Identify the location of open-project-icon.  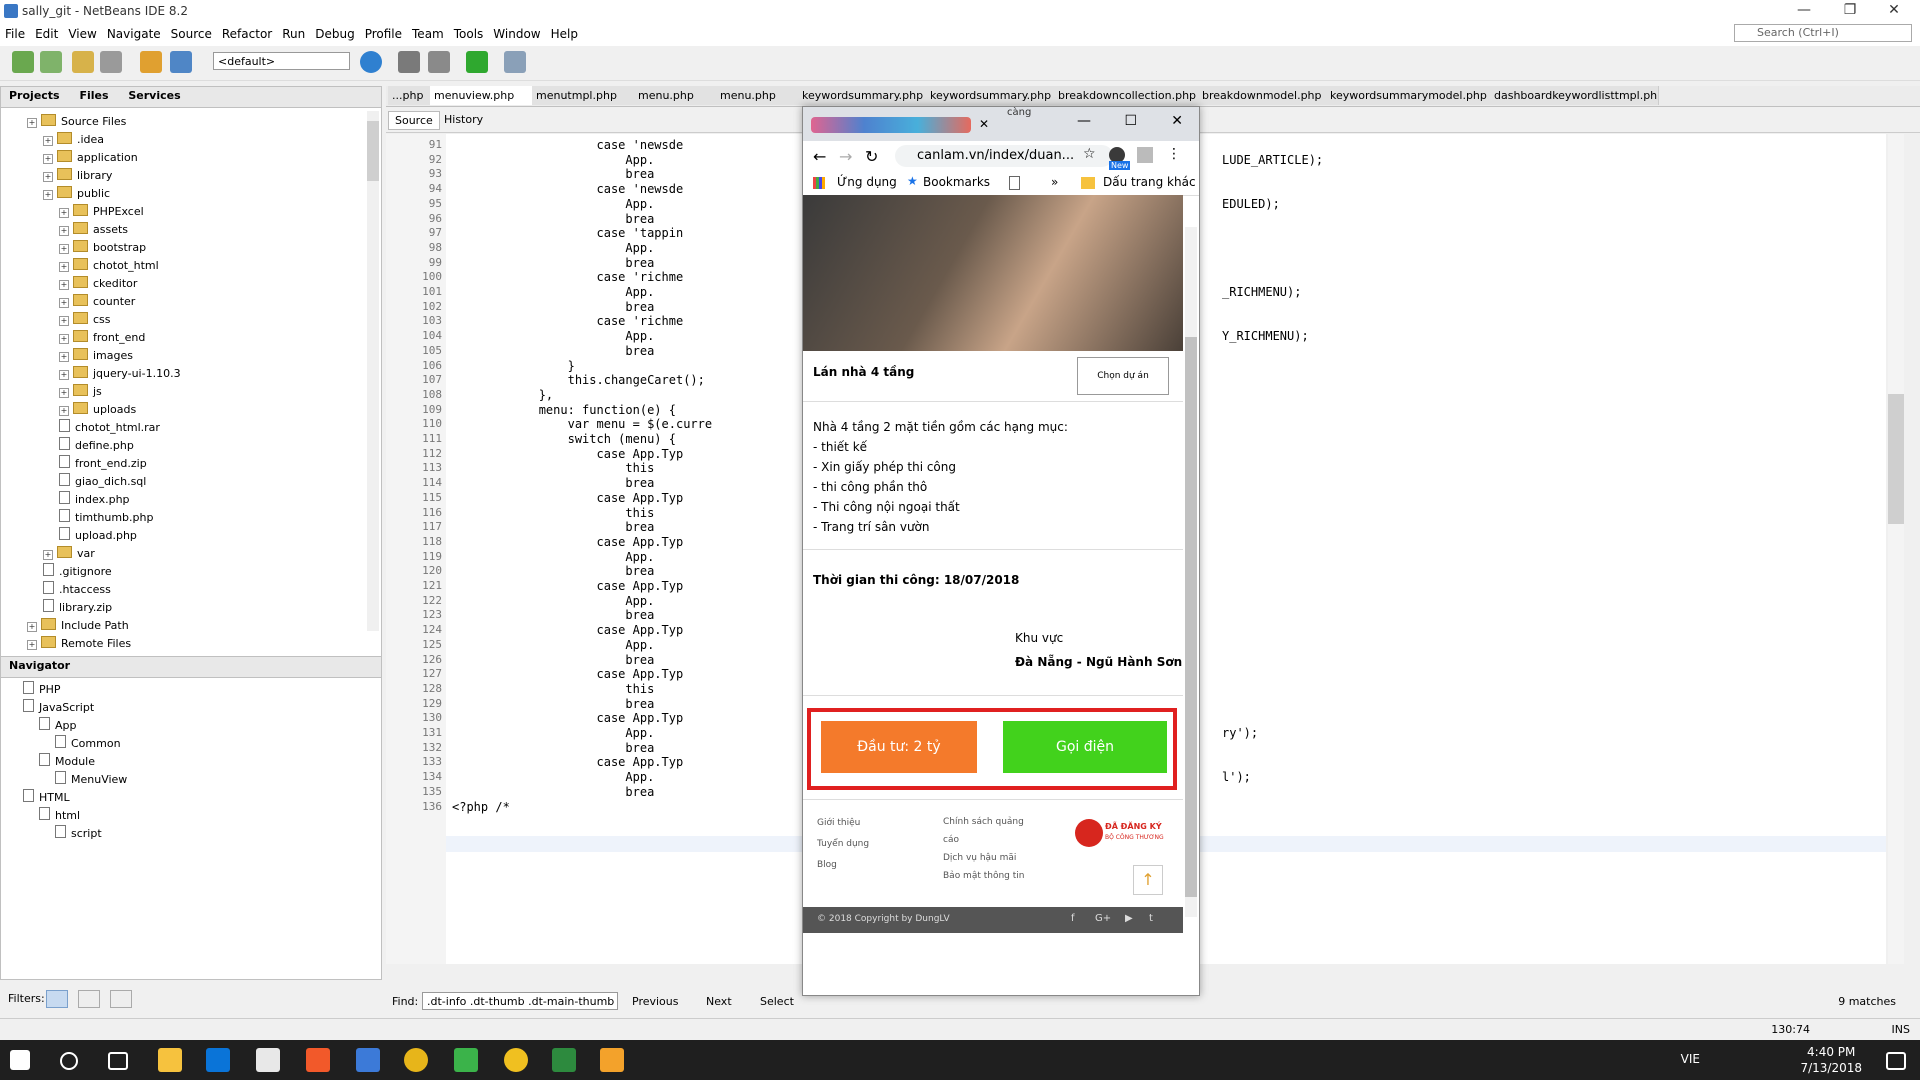
(83, 62).